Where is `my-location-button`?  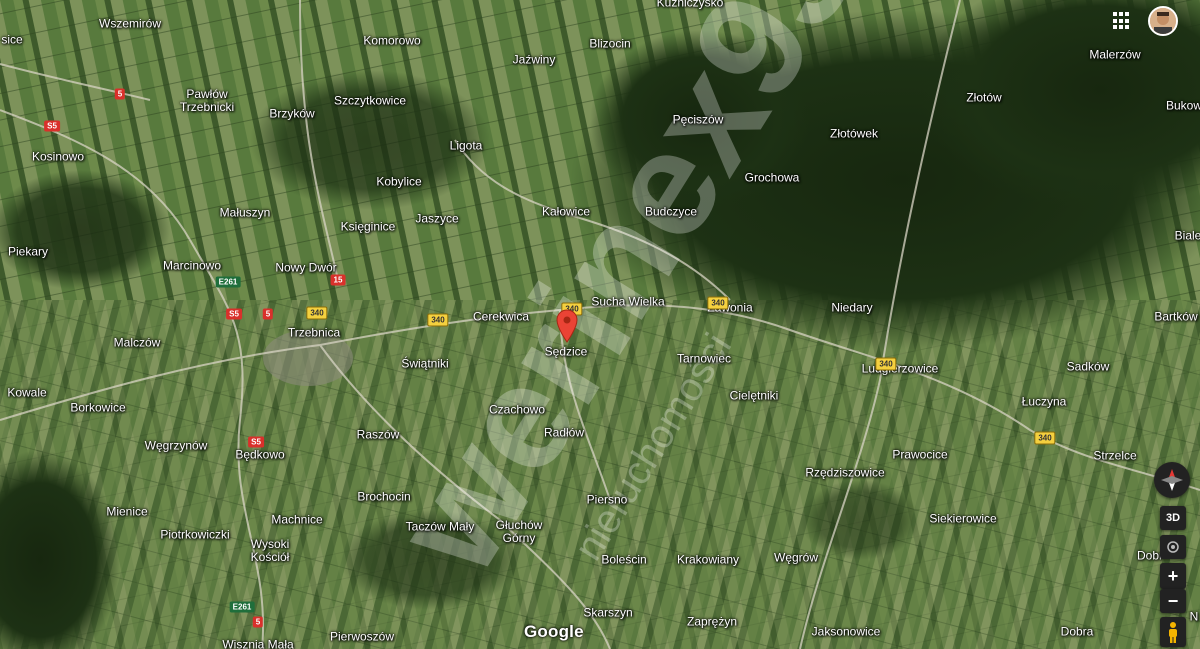
my-location-button is located at coordinates (1173, 547).